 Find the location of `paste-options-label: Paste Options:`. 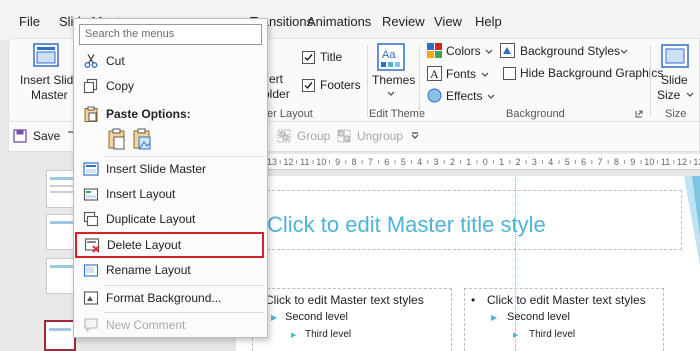

paste-options-label: Paste Options: is located at coordinates (148, 114).